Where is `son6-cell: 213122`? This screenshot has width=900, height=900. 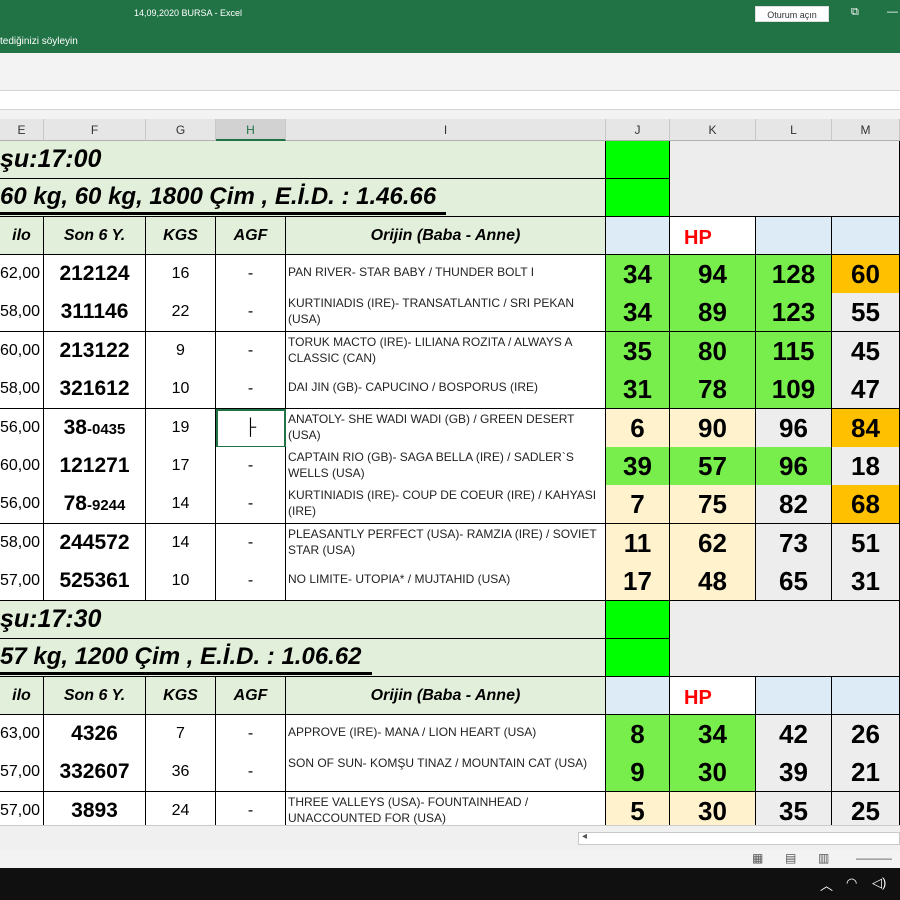
son6-cell: 213122 is located at coordinates (95, 351).